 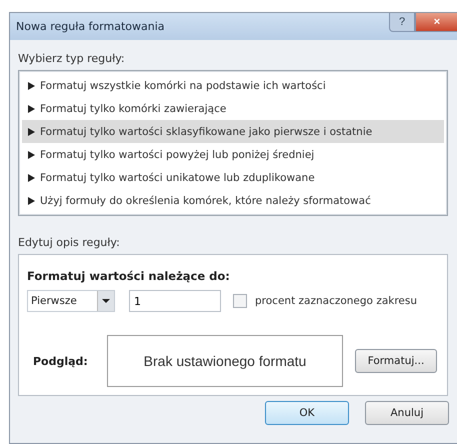 I want to click on rule-type-item: Formatuj tylko wartości powyżej lub poniżej średniej, so click(x=233, y=154).